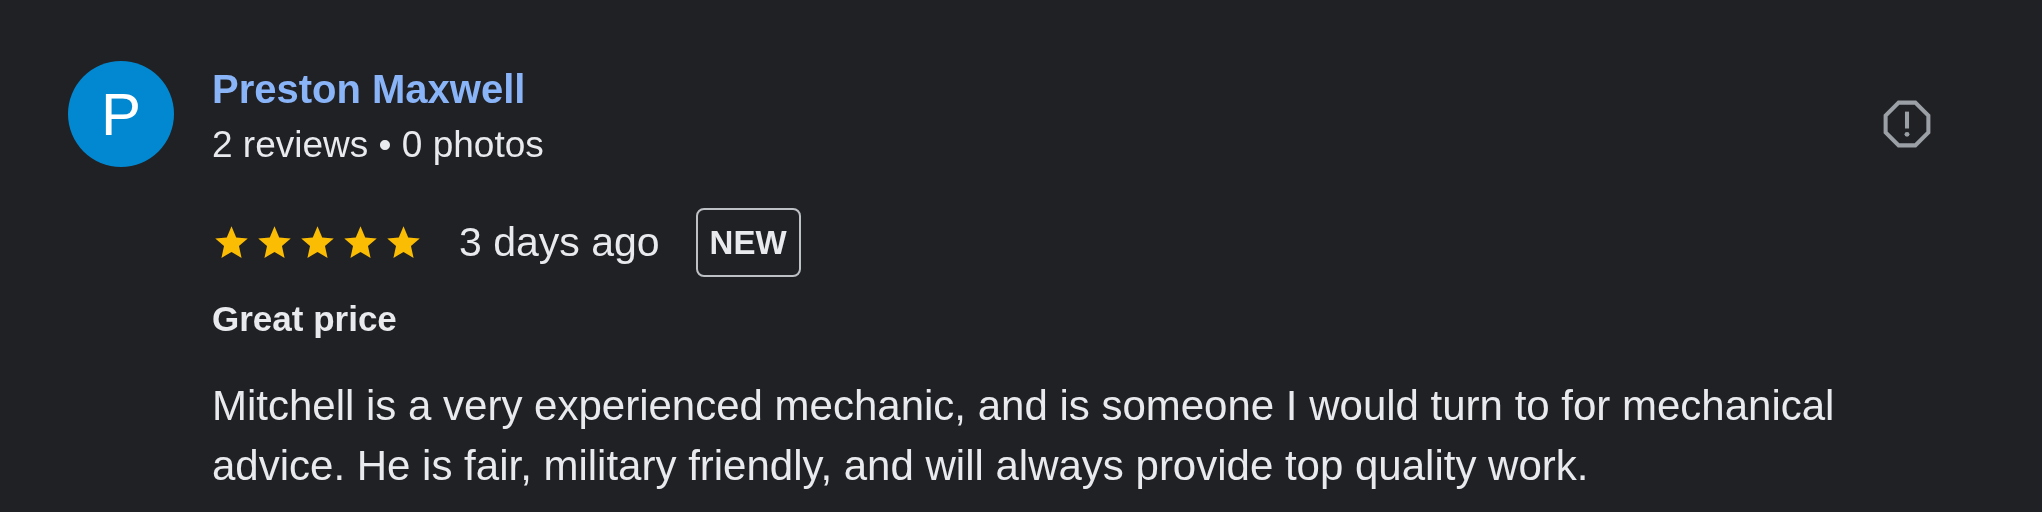  I want to click on review-time: 3 days ago, so click(559, 242).